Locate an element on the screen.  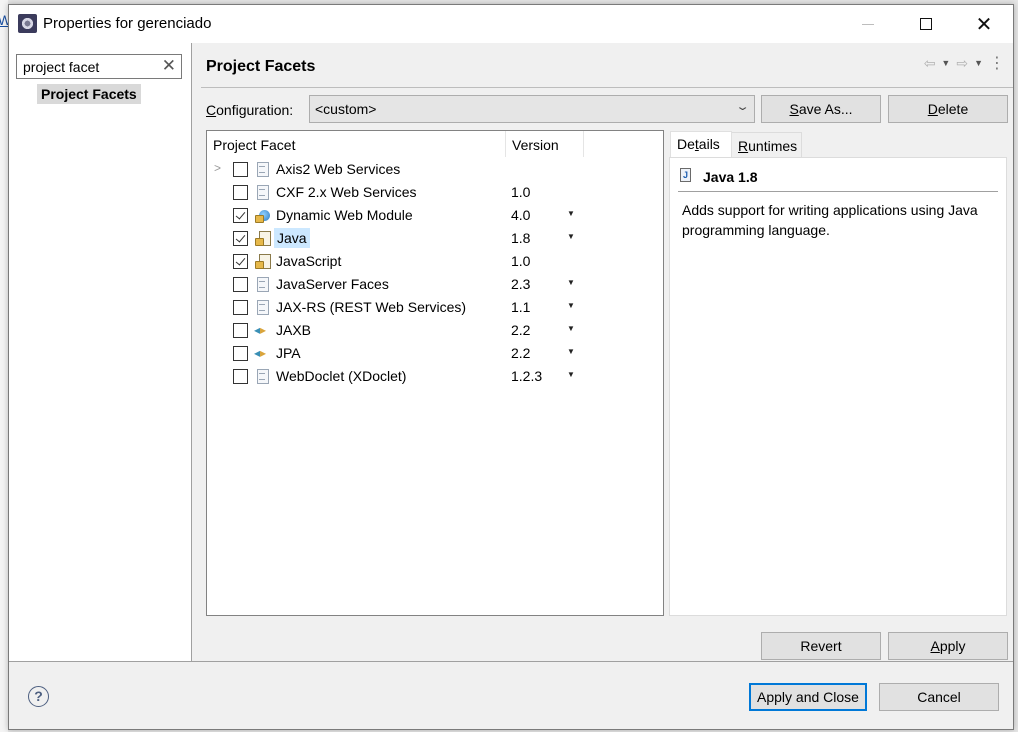
apply-button: Apply is located at coordinates (948, 646).